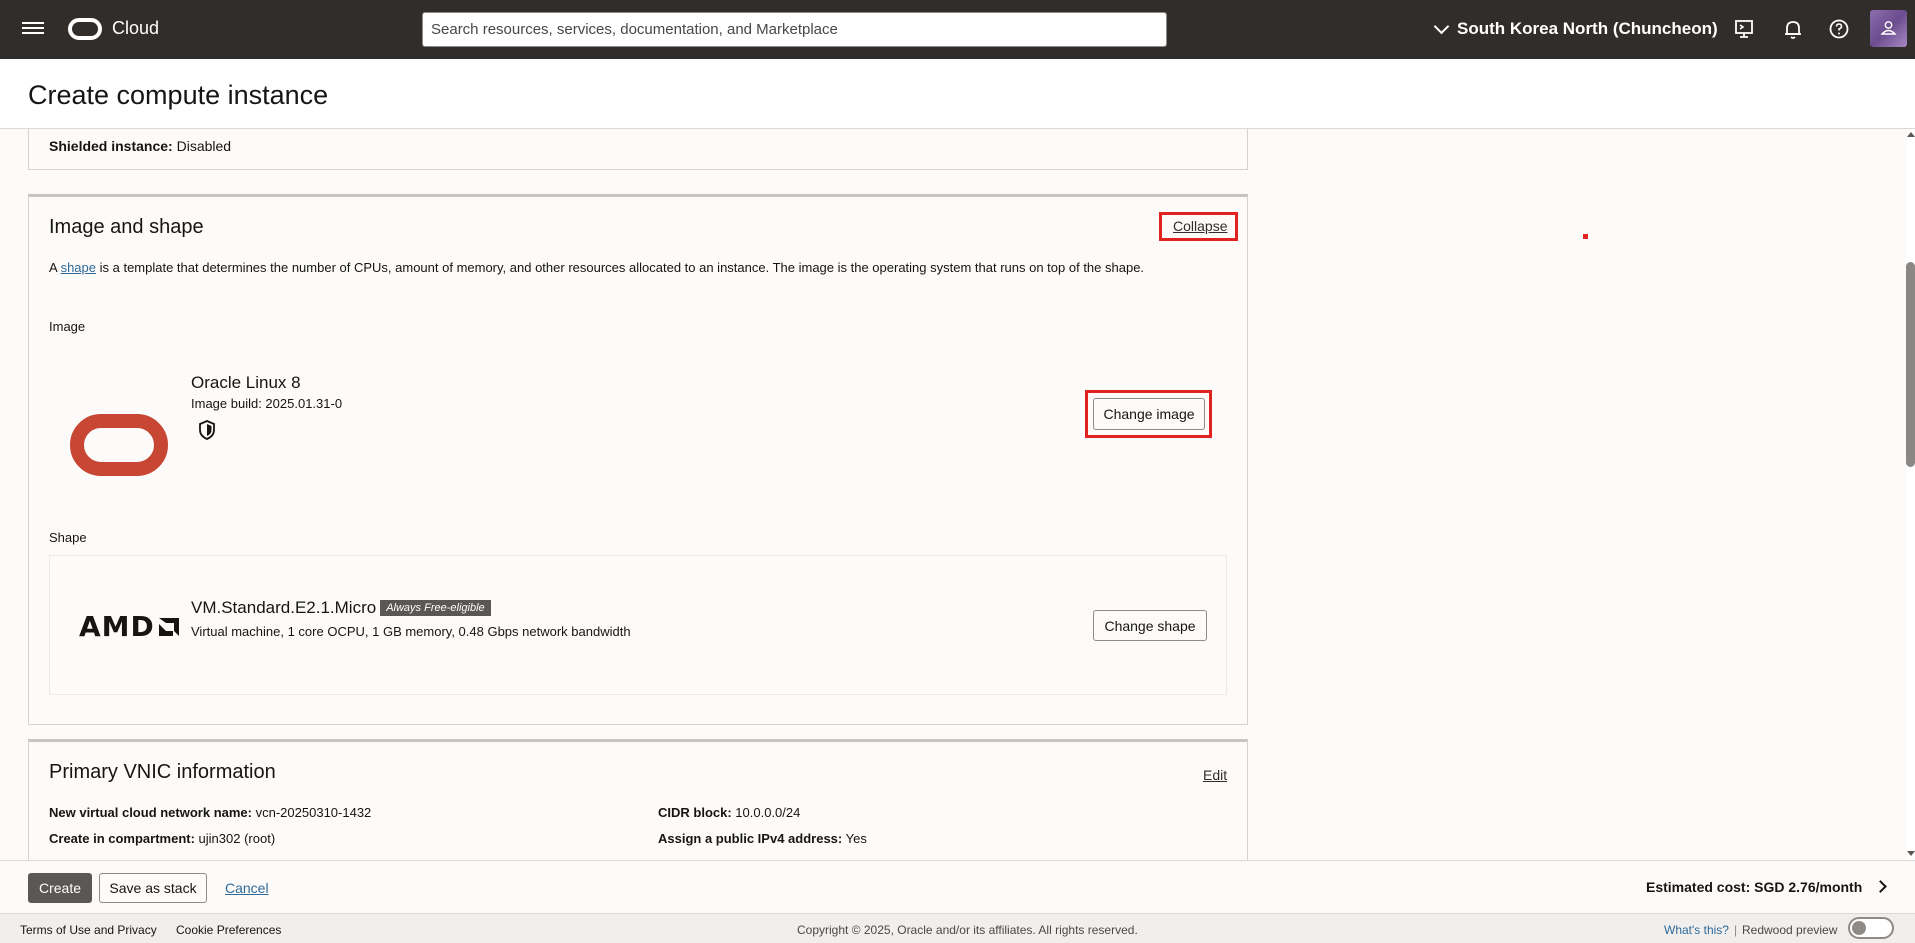  What do you see at coordinates (1150, 625) in the screenshot?
I see `change-shape-button: Change shape` at bounding box center [1150, 625].